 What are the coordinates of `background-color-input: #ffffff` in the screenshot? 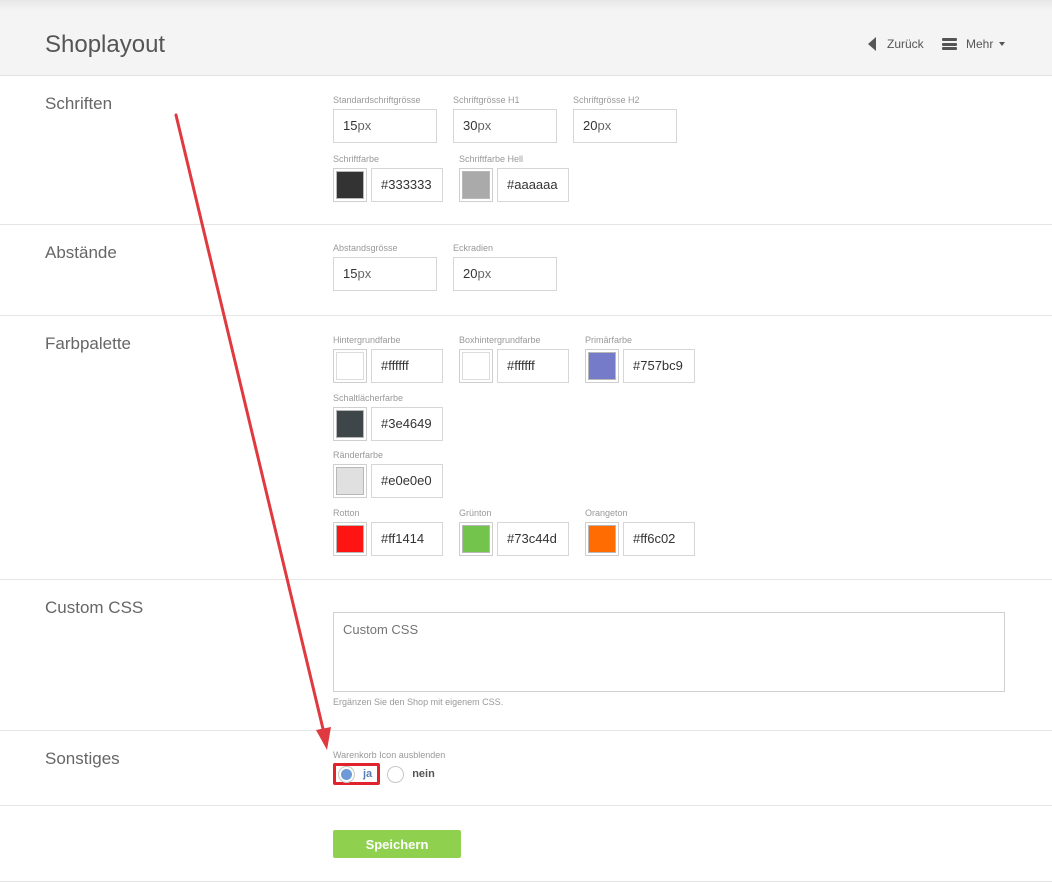 It's located at (407, 366).